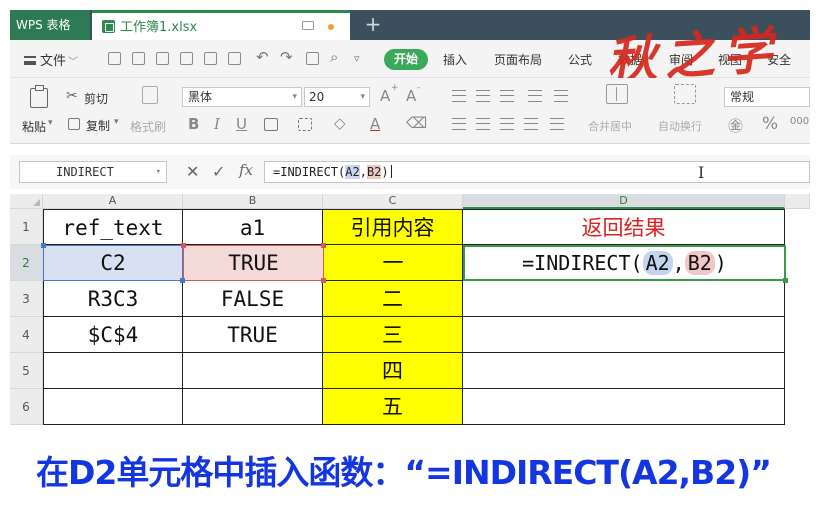  I want to click on font-name-select: 黑体 ▾, so click(242, 97).